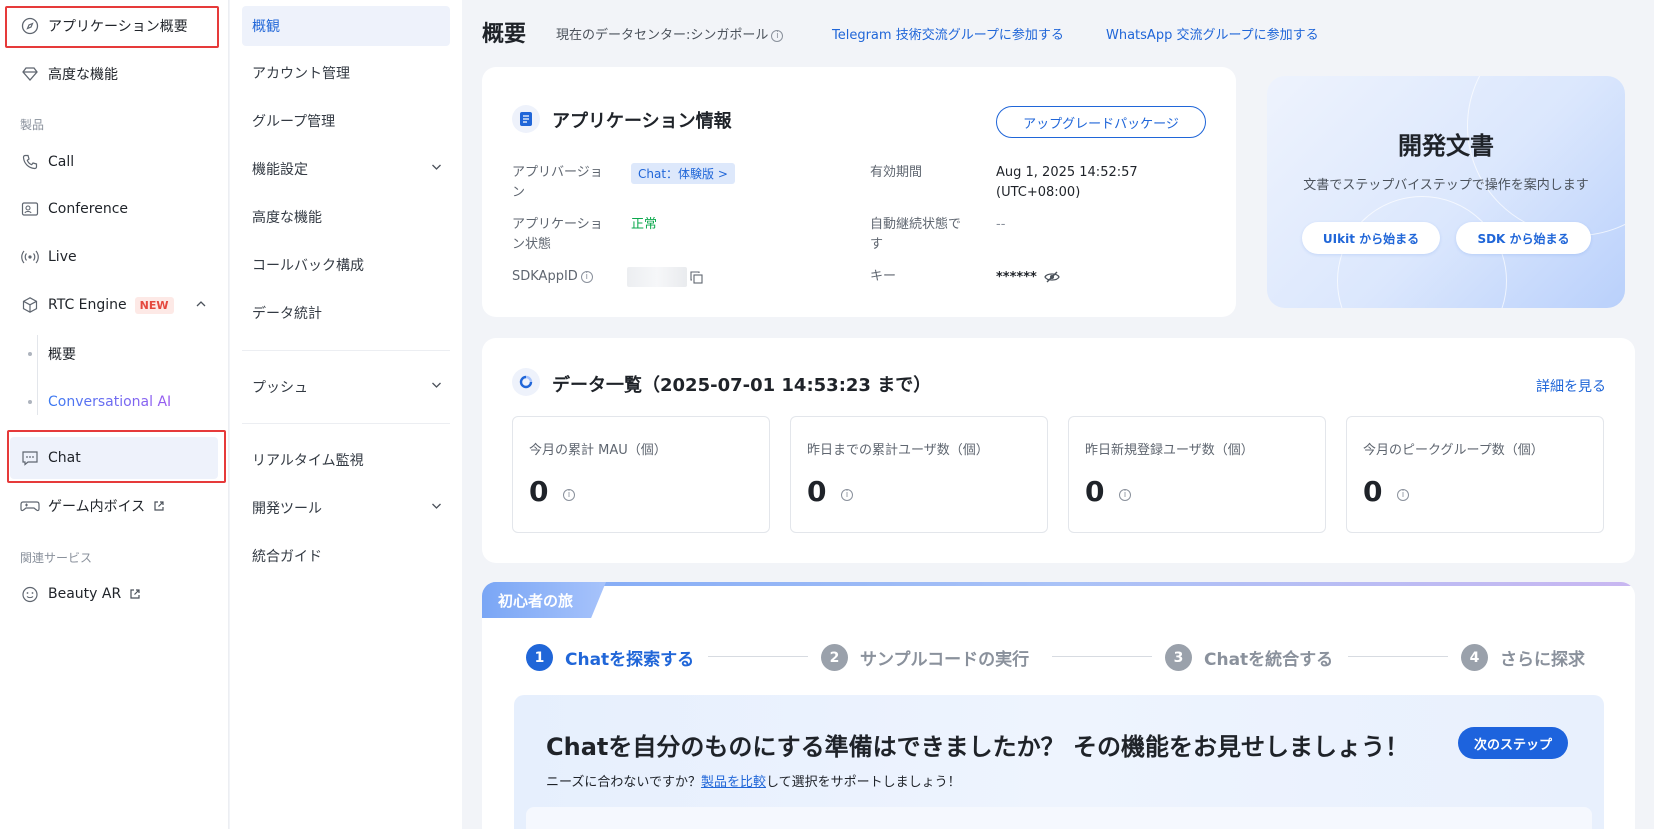 This screenshot has height=829, width=1654. I want to click on whatsapp-link: WhatsApp 交流グループに参加する, so click(1212, 33).